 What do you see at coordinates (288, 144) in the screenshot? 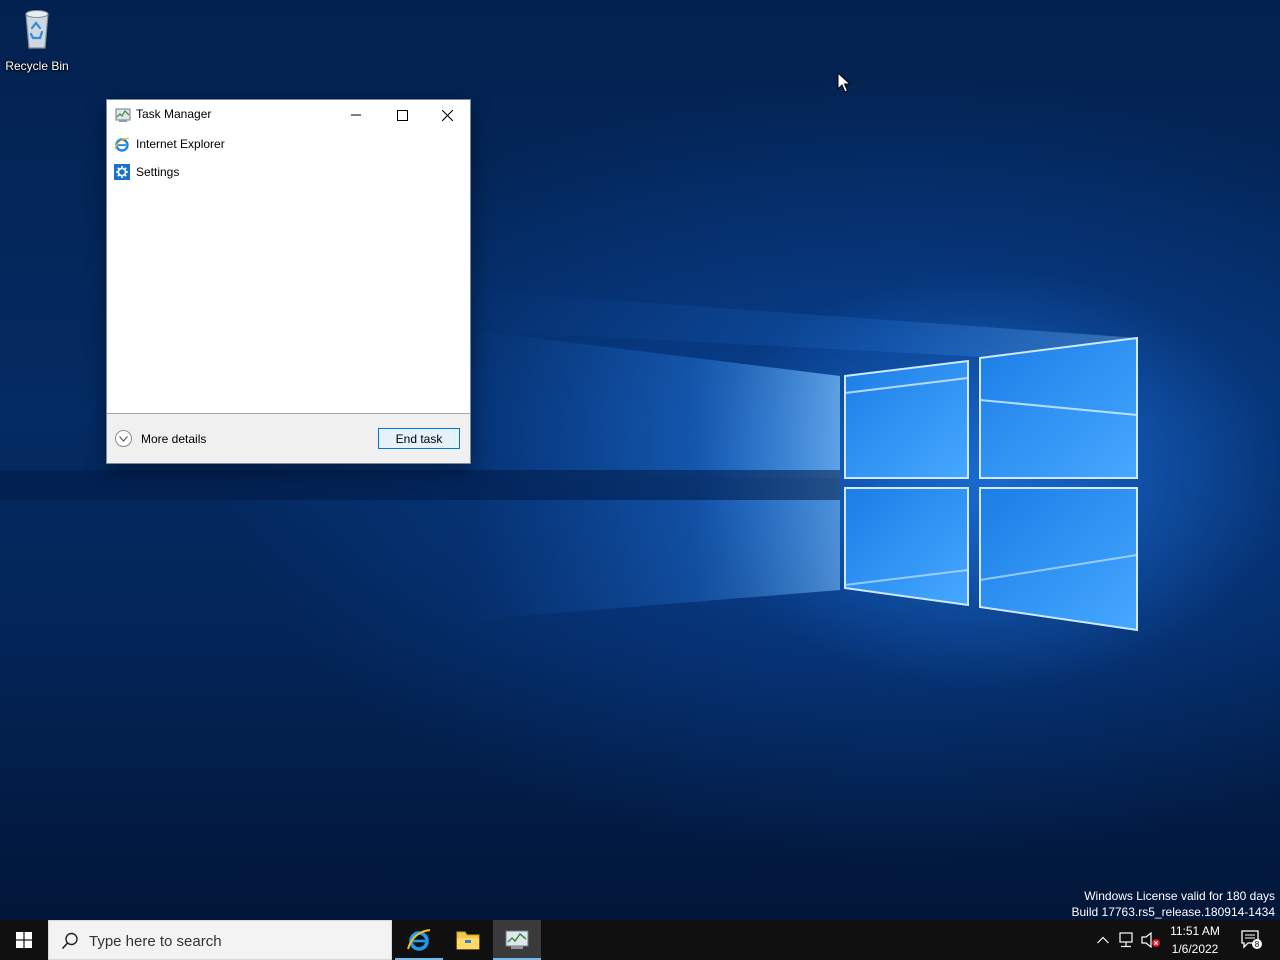
I see `list-item: Internet Explorer` at bounding box center [288, 144].